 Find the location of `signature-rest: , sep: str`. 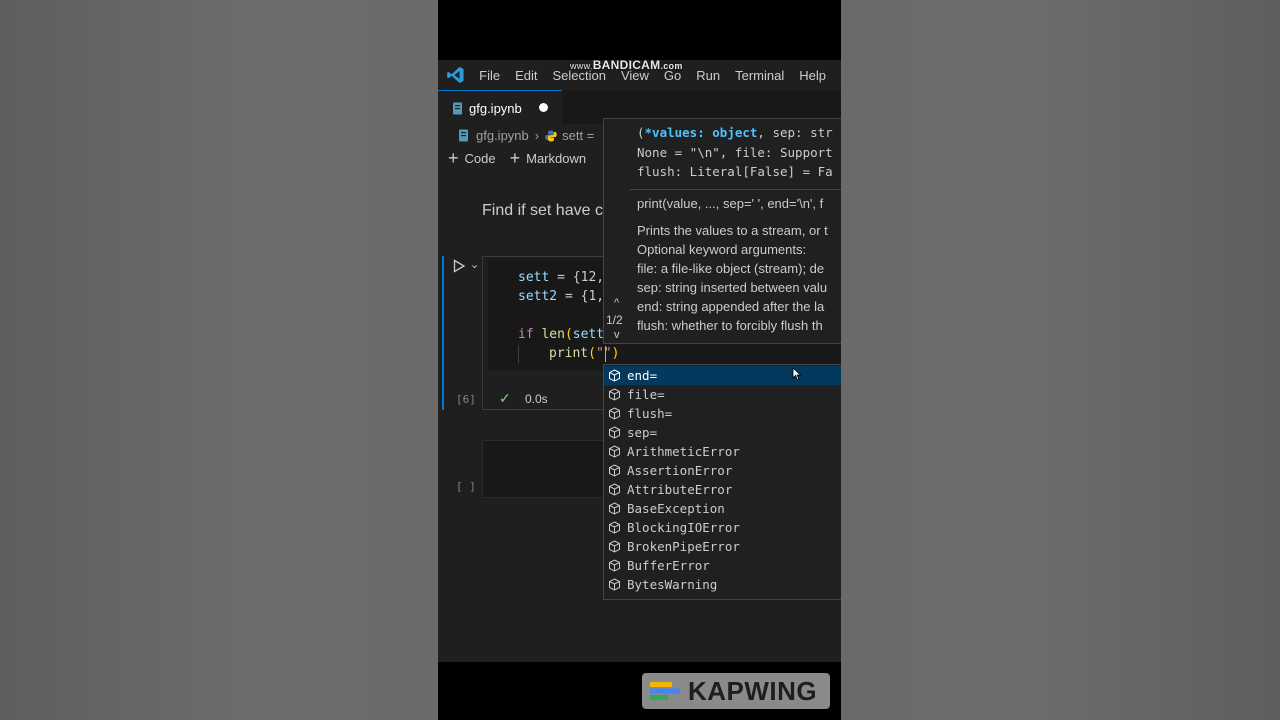

signature-rest: , sep: str is located at coordinates (795, 132).